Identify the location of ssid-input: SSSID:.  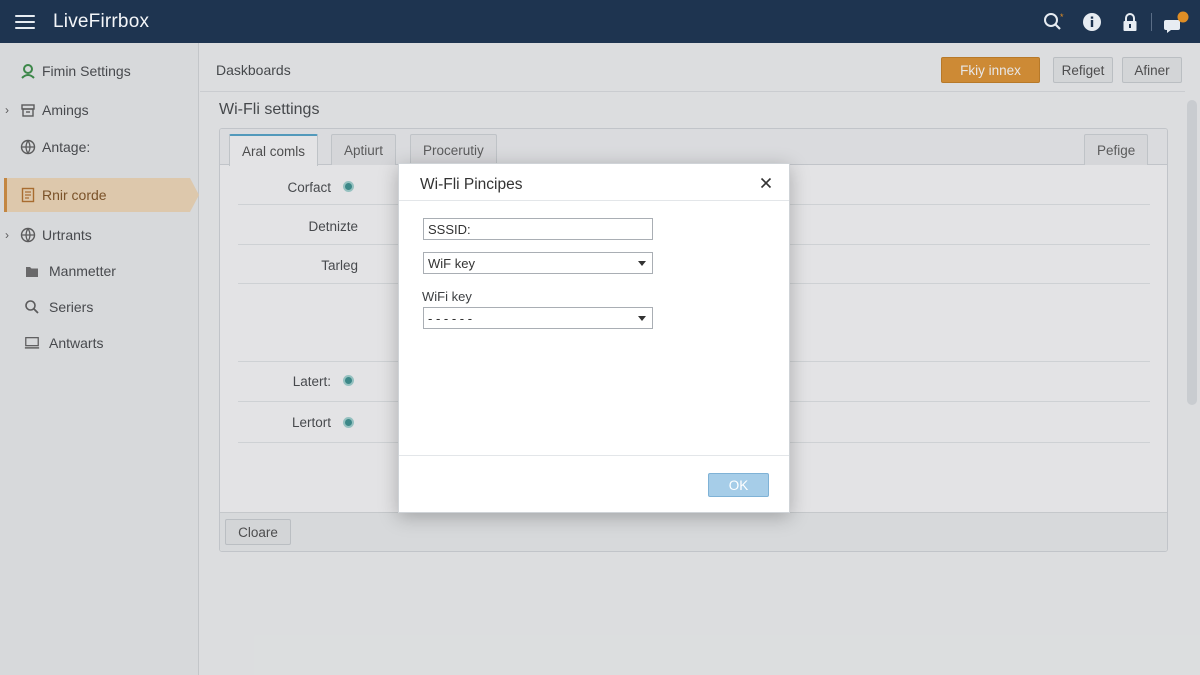
(538, 229).